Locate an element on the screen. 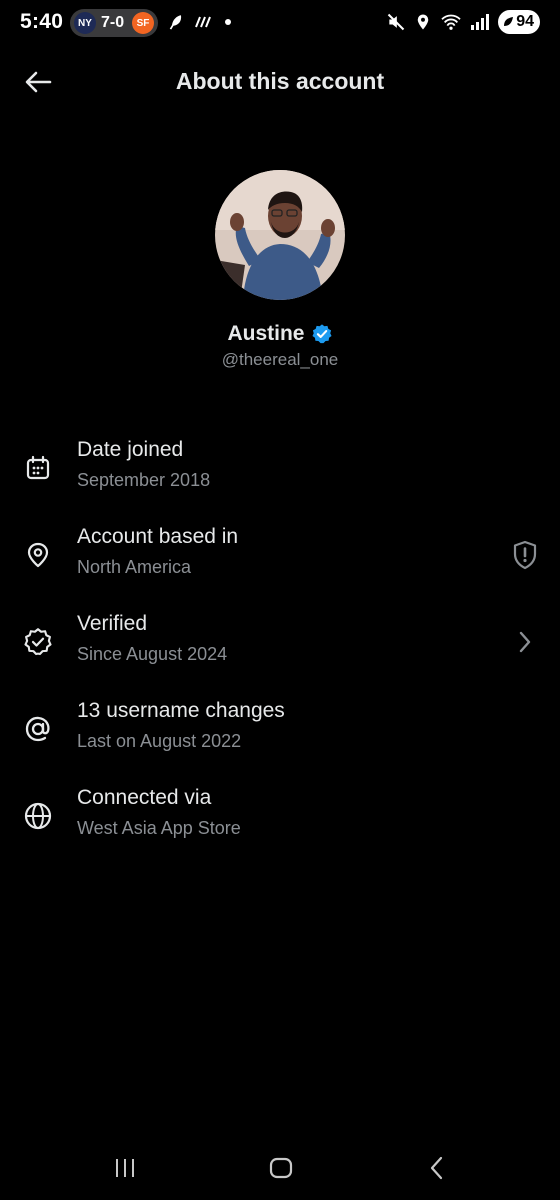  dot-icon is located at coordinates (228, 22).